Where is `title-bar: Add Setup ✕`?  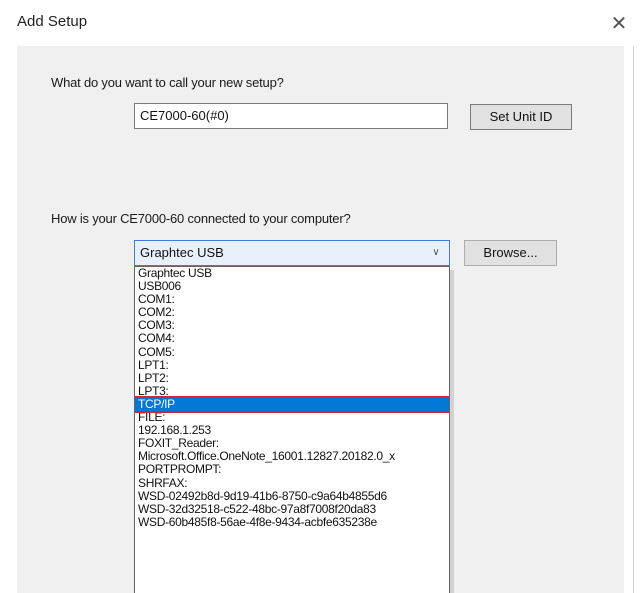
title-bar: Add Setup ✕ is located at coordinates (321, 23).